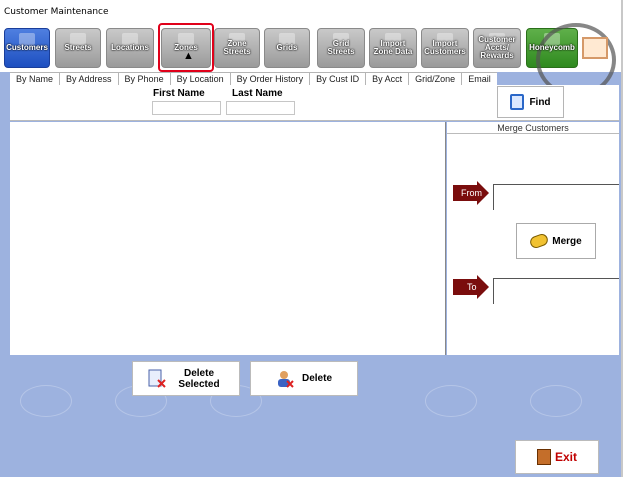  What do you see at coordinates (337, 78) in the screenshot?
I see `tab-by-cust-id: By Cust ID` at bounding box center [337, 78].